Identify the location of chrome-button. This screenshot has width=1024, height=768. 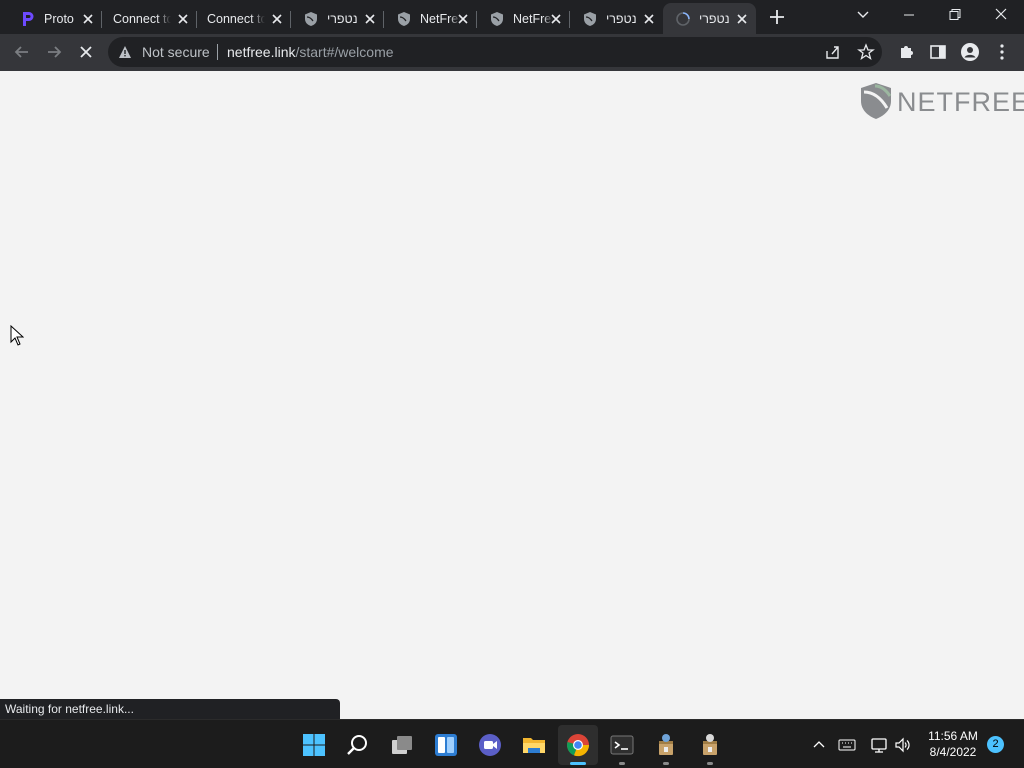
(578, 745).